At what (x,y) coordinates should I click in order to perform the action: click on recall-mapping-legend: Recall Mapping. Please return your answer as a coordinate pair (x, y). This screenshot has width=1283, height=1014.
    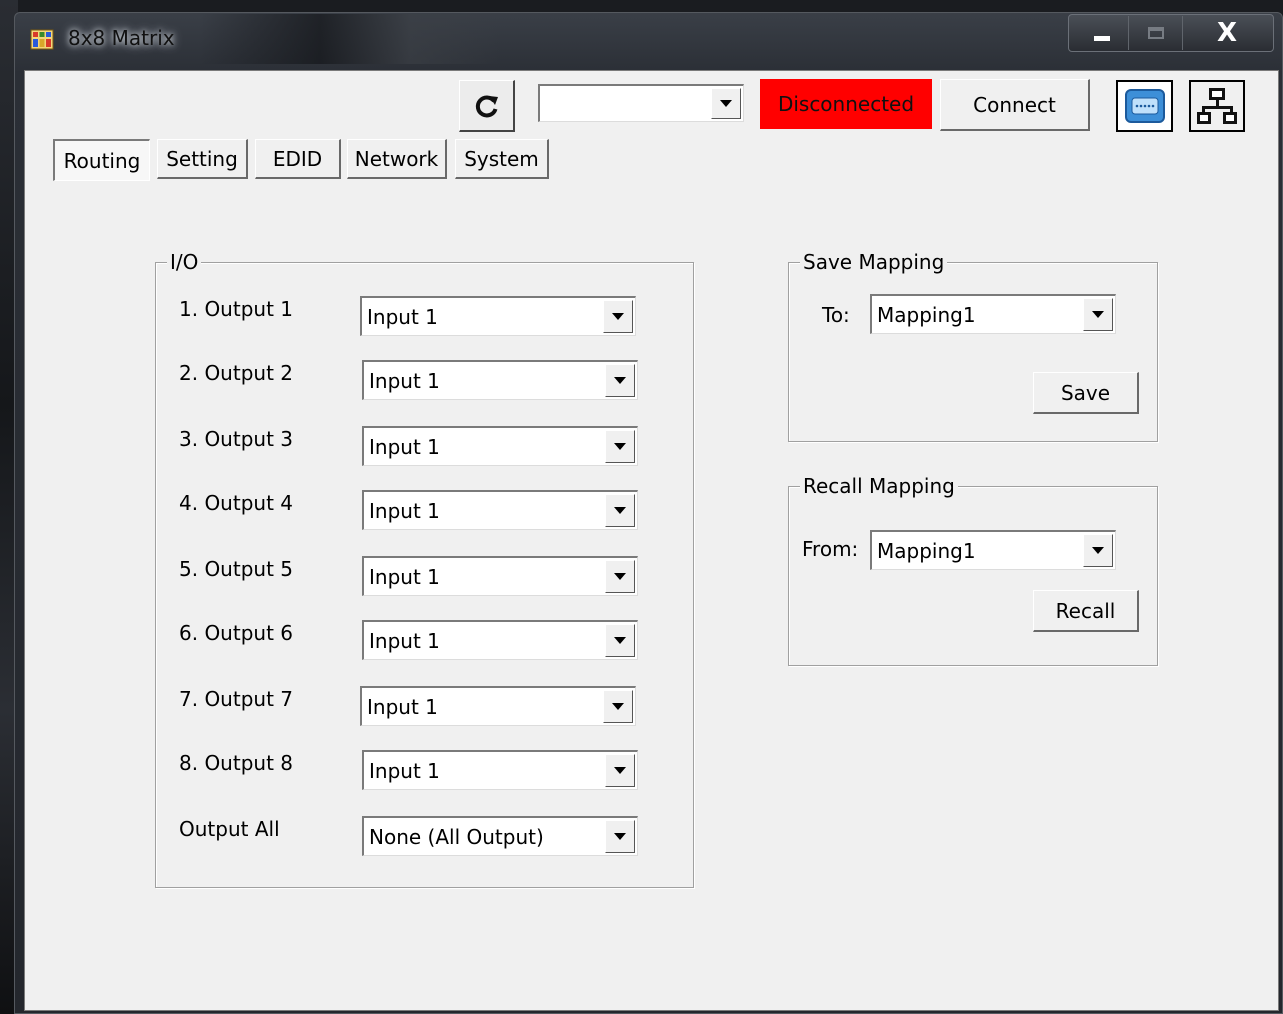
    Looking at the image, I should click on (879, 486).